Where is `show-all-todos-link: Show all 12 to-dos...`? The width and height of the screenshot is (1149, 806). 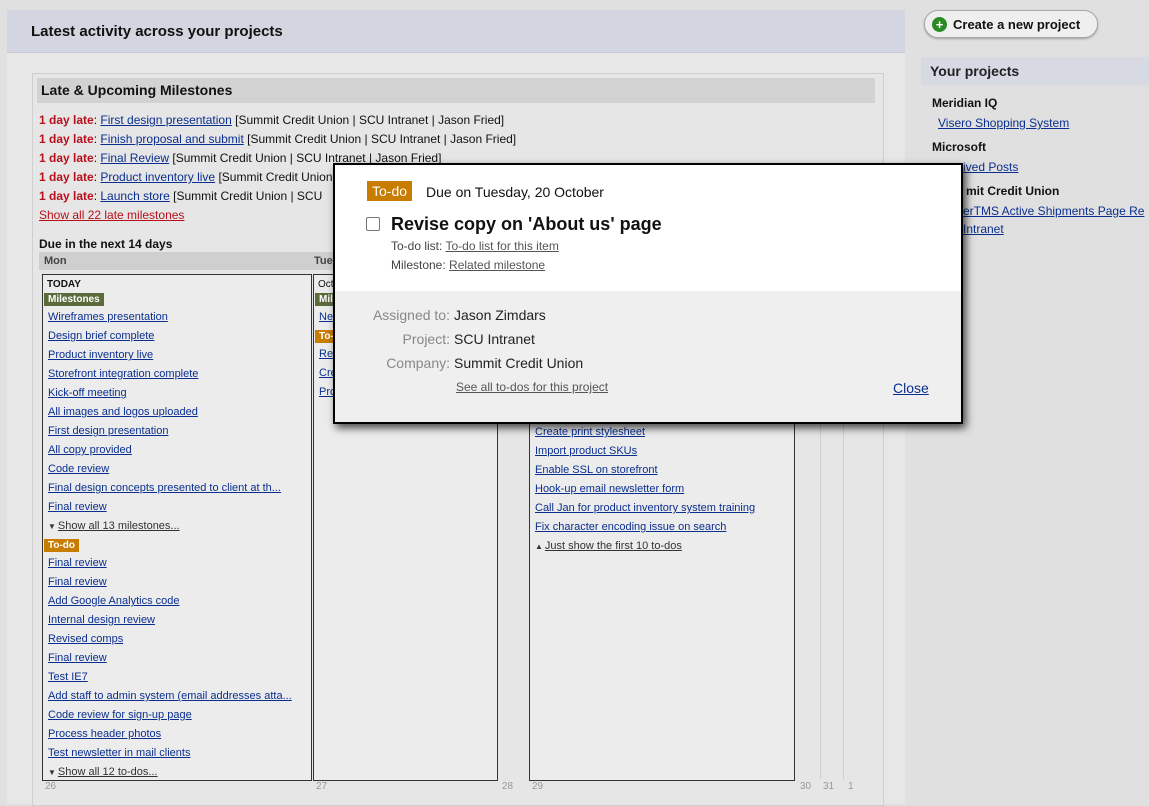
show-all-todos-link: Show all 12 to-dos... is located at coordinates (108, 772).